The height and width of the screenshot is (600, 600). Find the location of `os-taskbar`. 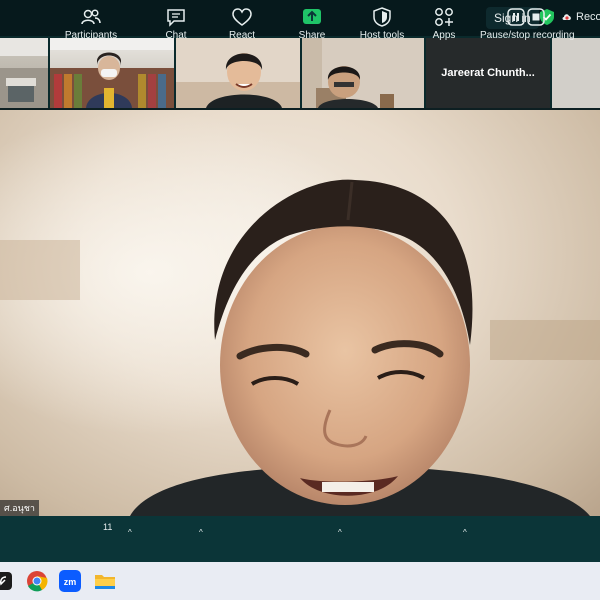

os-taskbar is located at coordinates (300, 581).